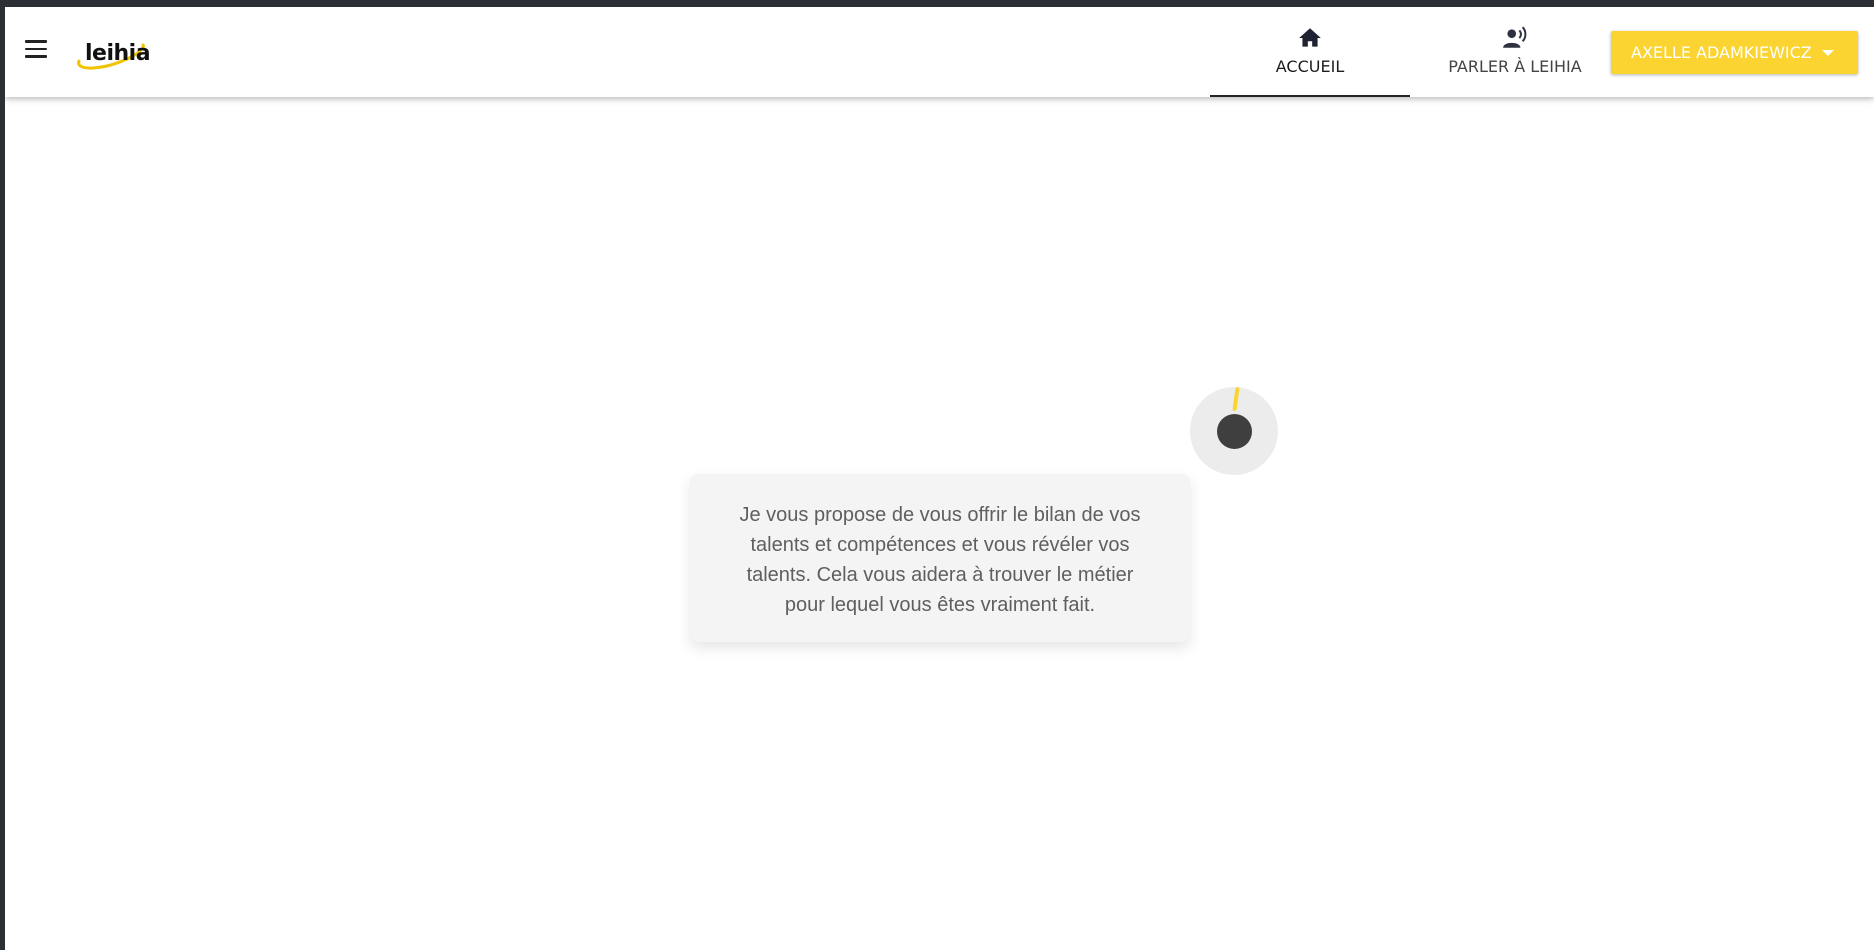 This screenshot has width=1874, height=950. Describe the element at coordinates (1310, 66) in the screenshot. I see `tab-accueil-label: ACCUEIL` at that location.